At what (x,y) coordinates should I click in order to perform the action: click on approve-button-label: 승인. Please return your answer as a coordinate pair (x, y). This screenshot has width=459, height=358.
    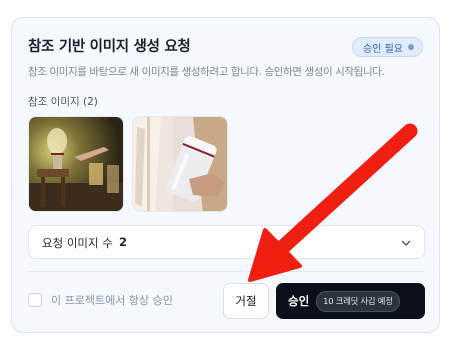
    Looking at the image, I should click on (299, 301).